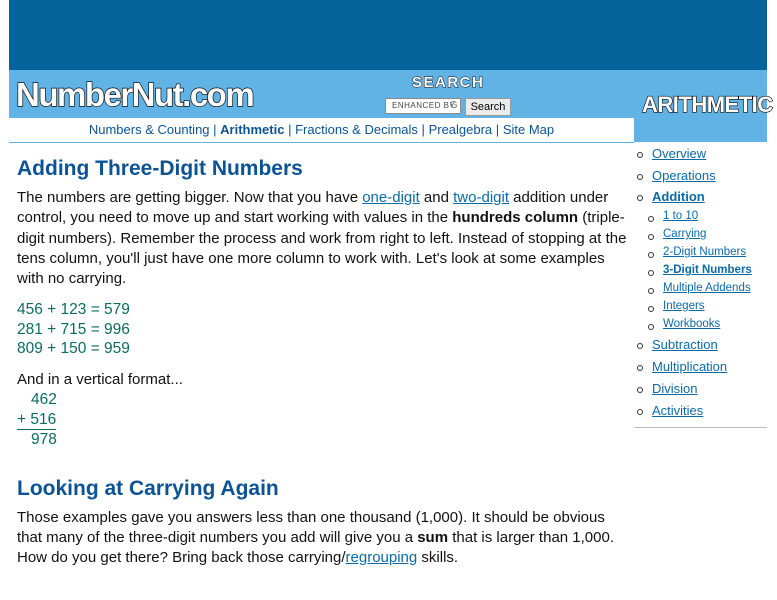  Describe the element at coordinates (691, 324) in the screenshot. I see `sidebar-subitem-workbooks: Workbooks` at that location.